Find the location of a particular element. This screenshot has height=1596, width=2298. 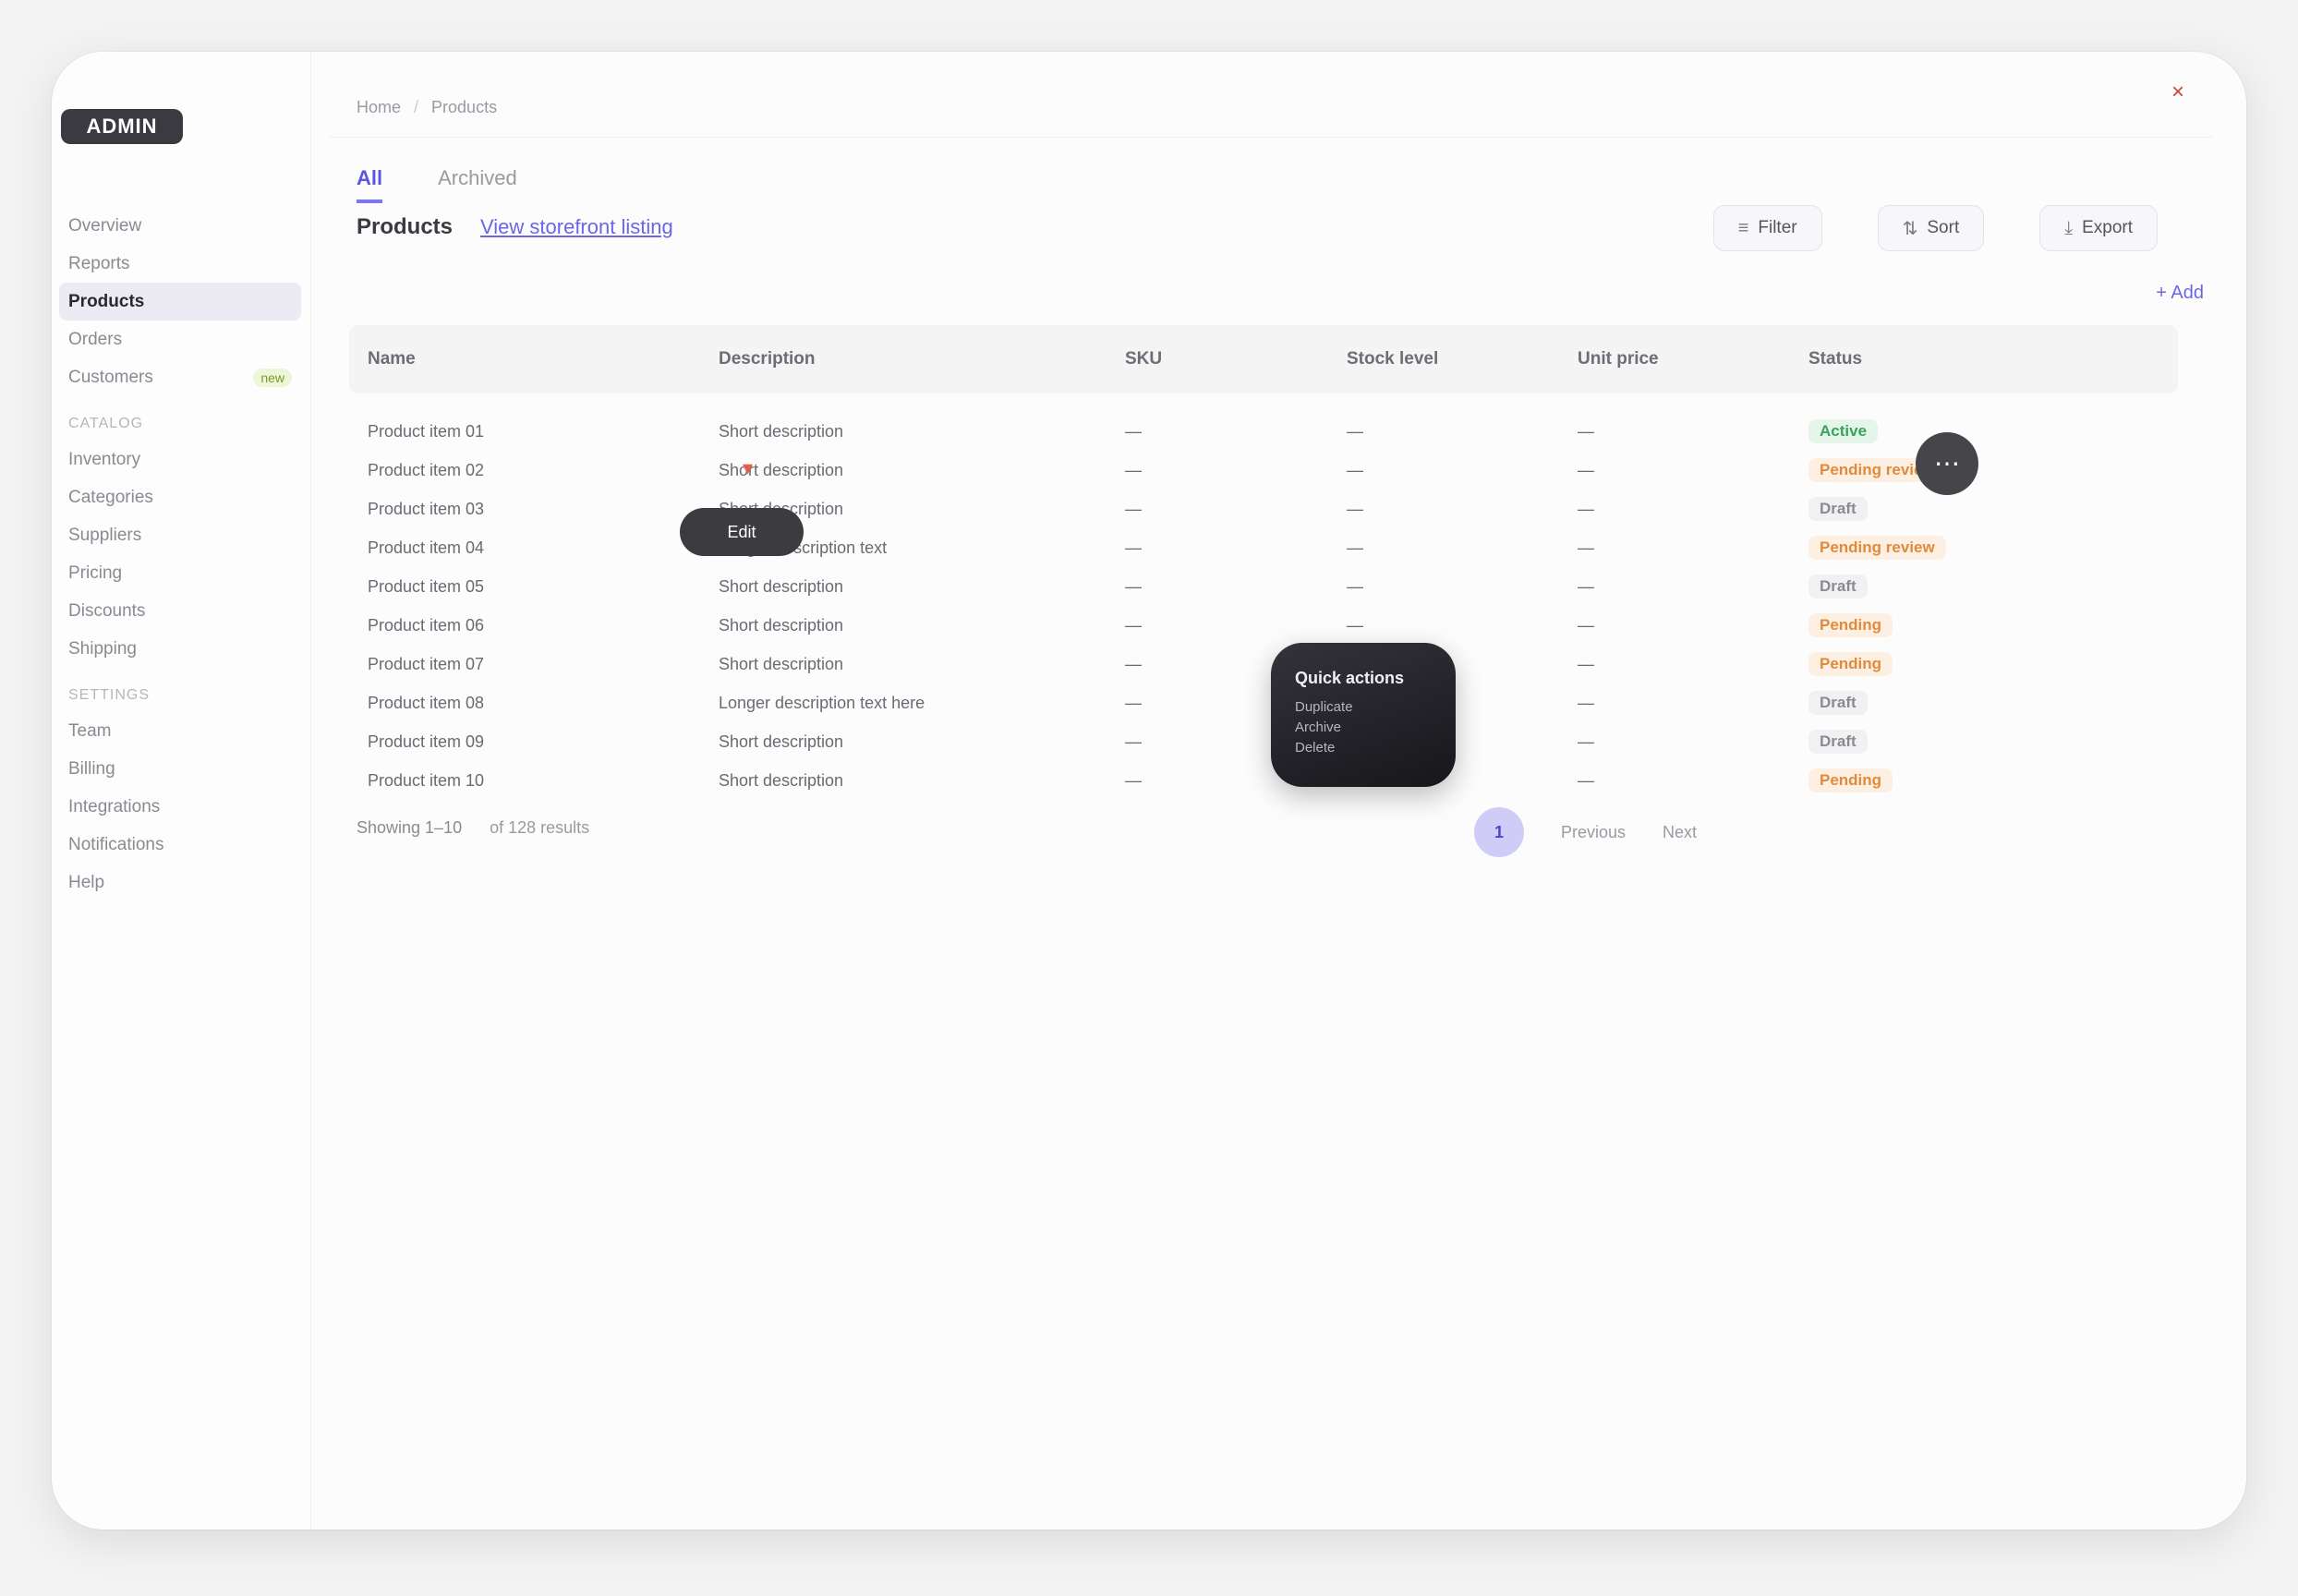

table-row: Product item 09Short description———Draft is located at coordinates (1263, 741).